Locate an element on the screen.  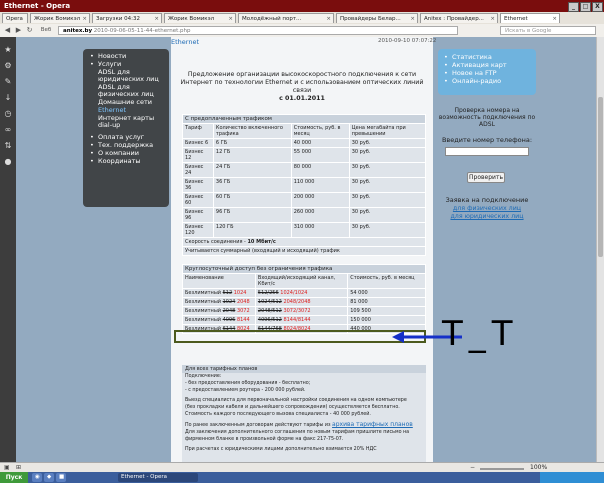
block-caption: Для всех тарифных планов is located at coordinates (304, 369).